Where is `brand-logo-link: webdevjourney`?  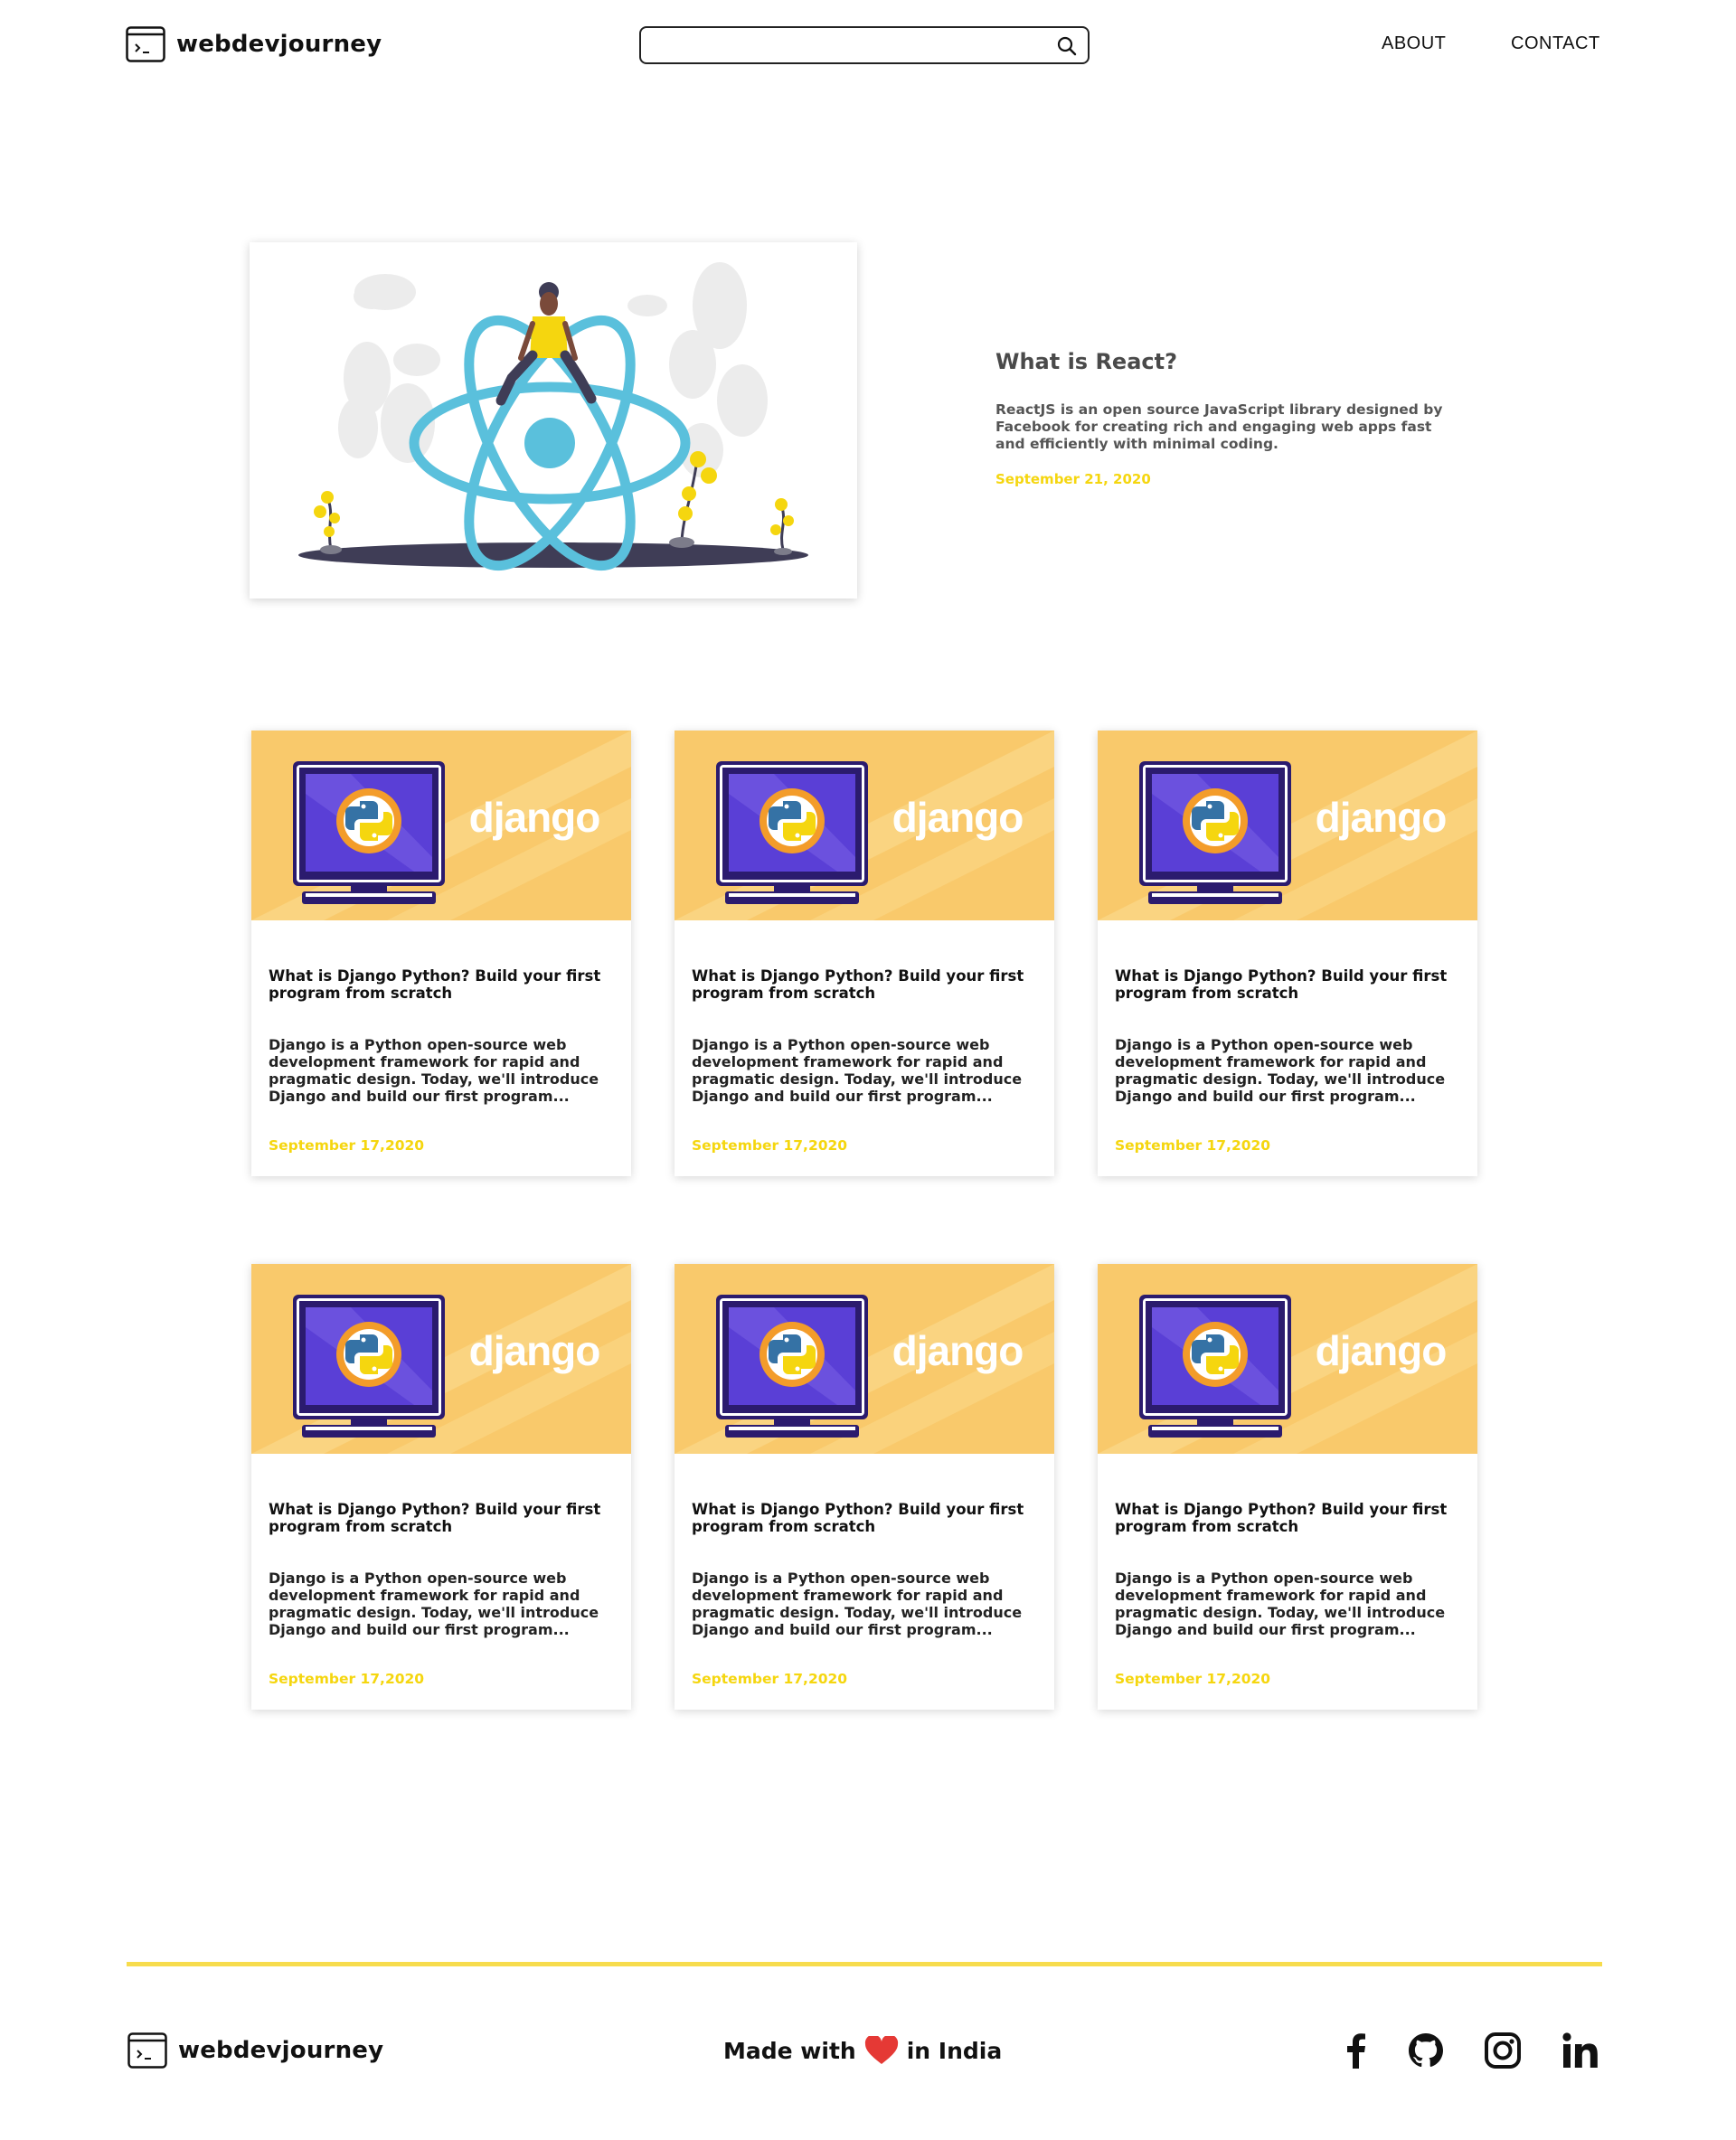 brand-logo-link: webdevjourney is located at coordinates (254, 44).